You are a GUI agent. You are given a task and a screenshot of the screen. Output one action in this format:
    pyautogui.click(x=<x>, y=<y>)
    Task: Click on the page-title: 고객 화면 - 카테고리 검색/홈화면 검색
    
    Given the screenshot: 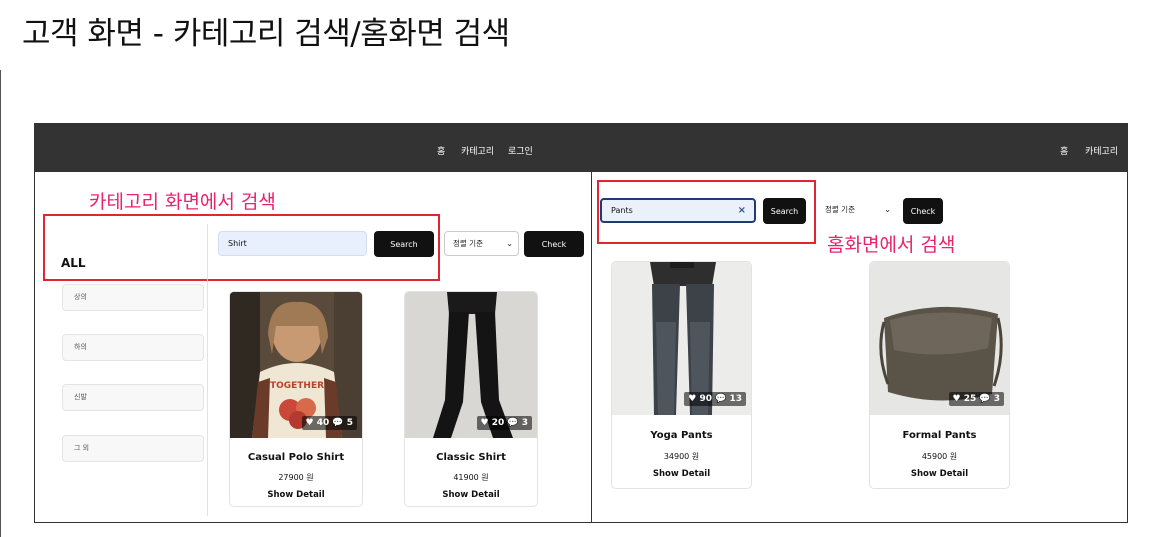 What is the action you would take?
    pyautogui.click(x=266, y=34)
    